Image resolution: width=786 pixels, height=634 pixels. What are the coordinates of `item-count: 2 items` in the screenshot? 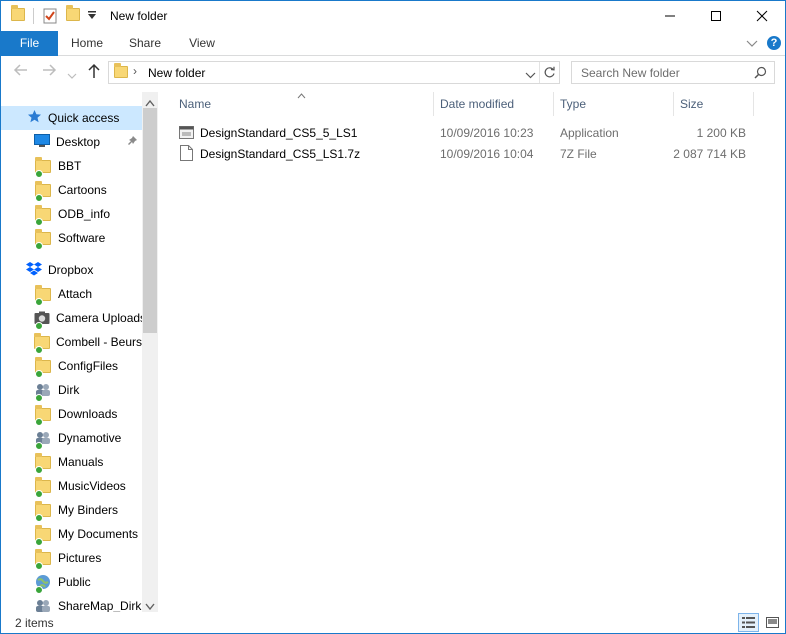 It's located at (34, 623).